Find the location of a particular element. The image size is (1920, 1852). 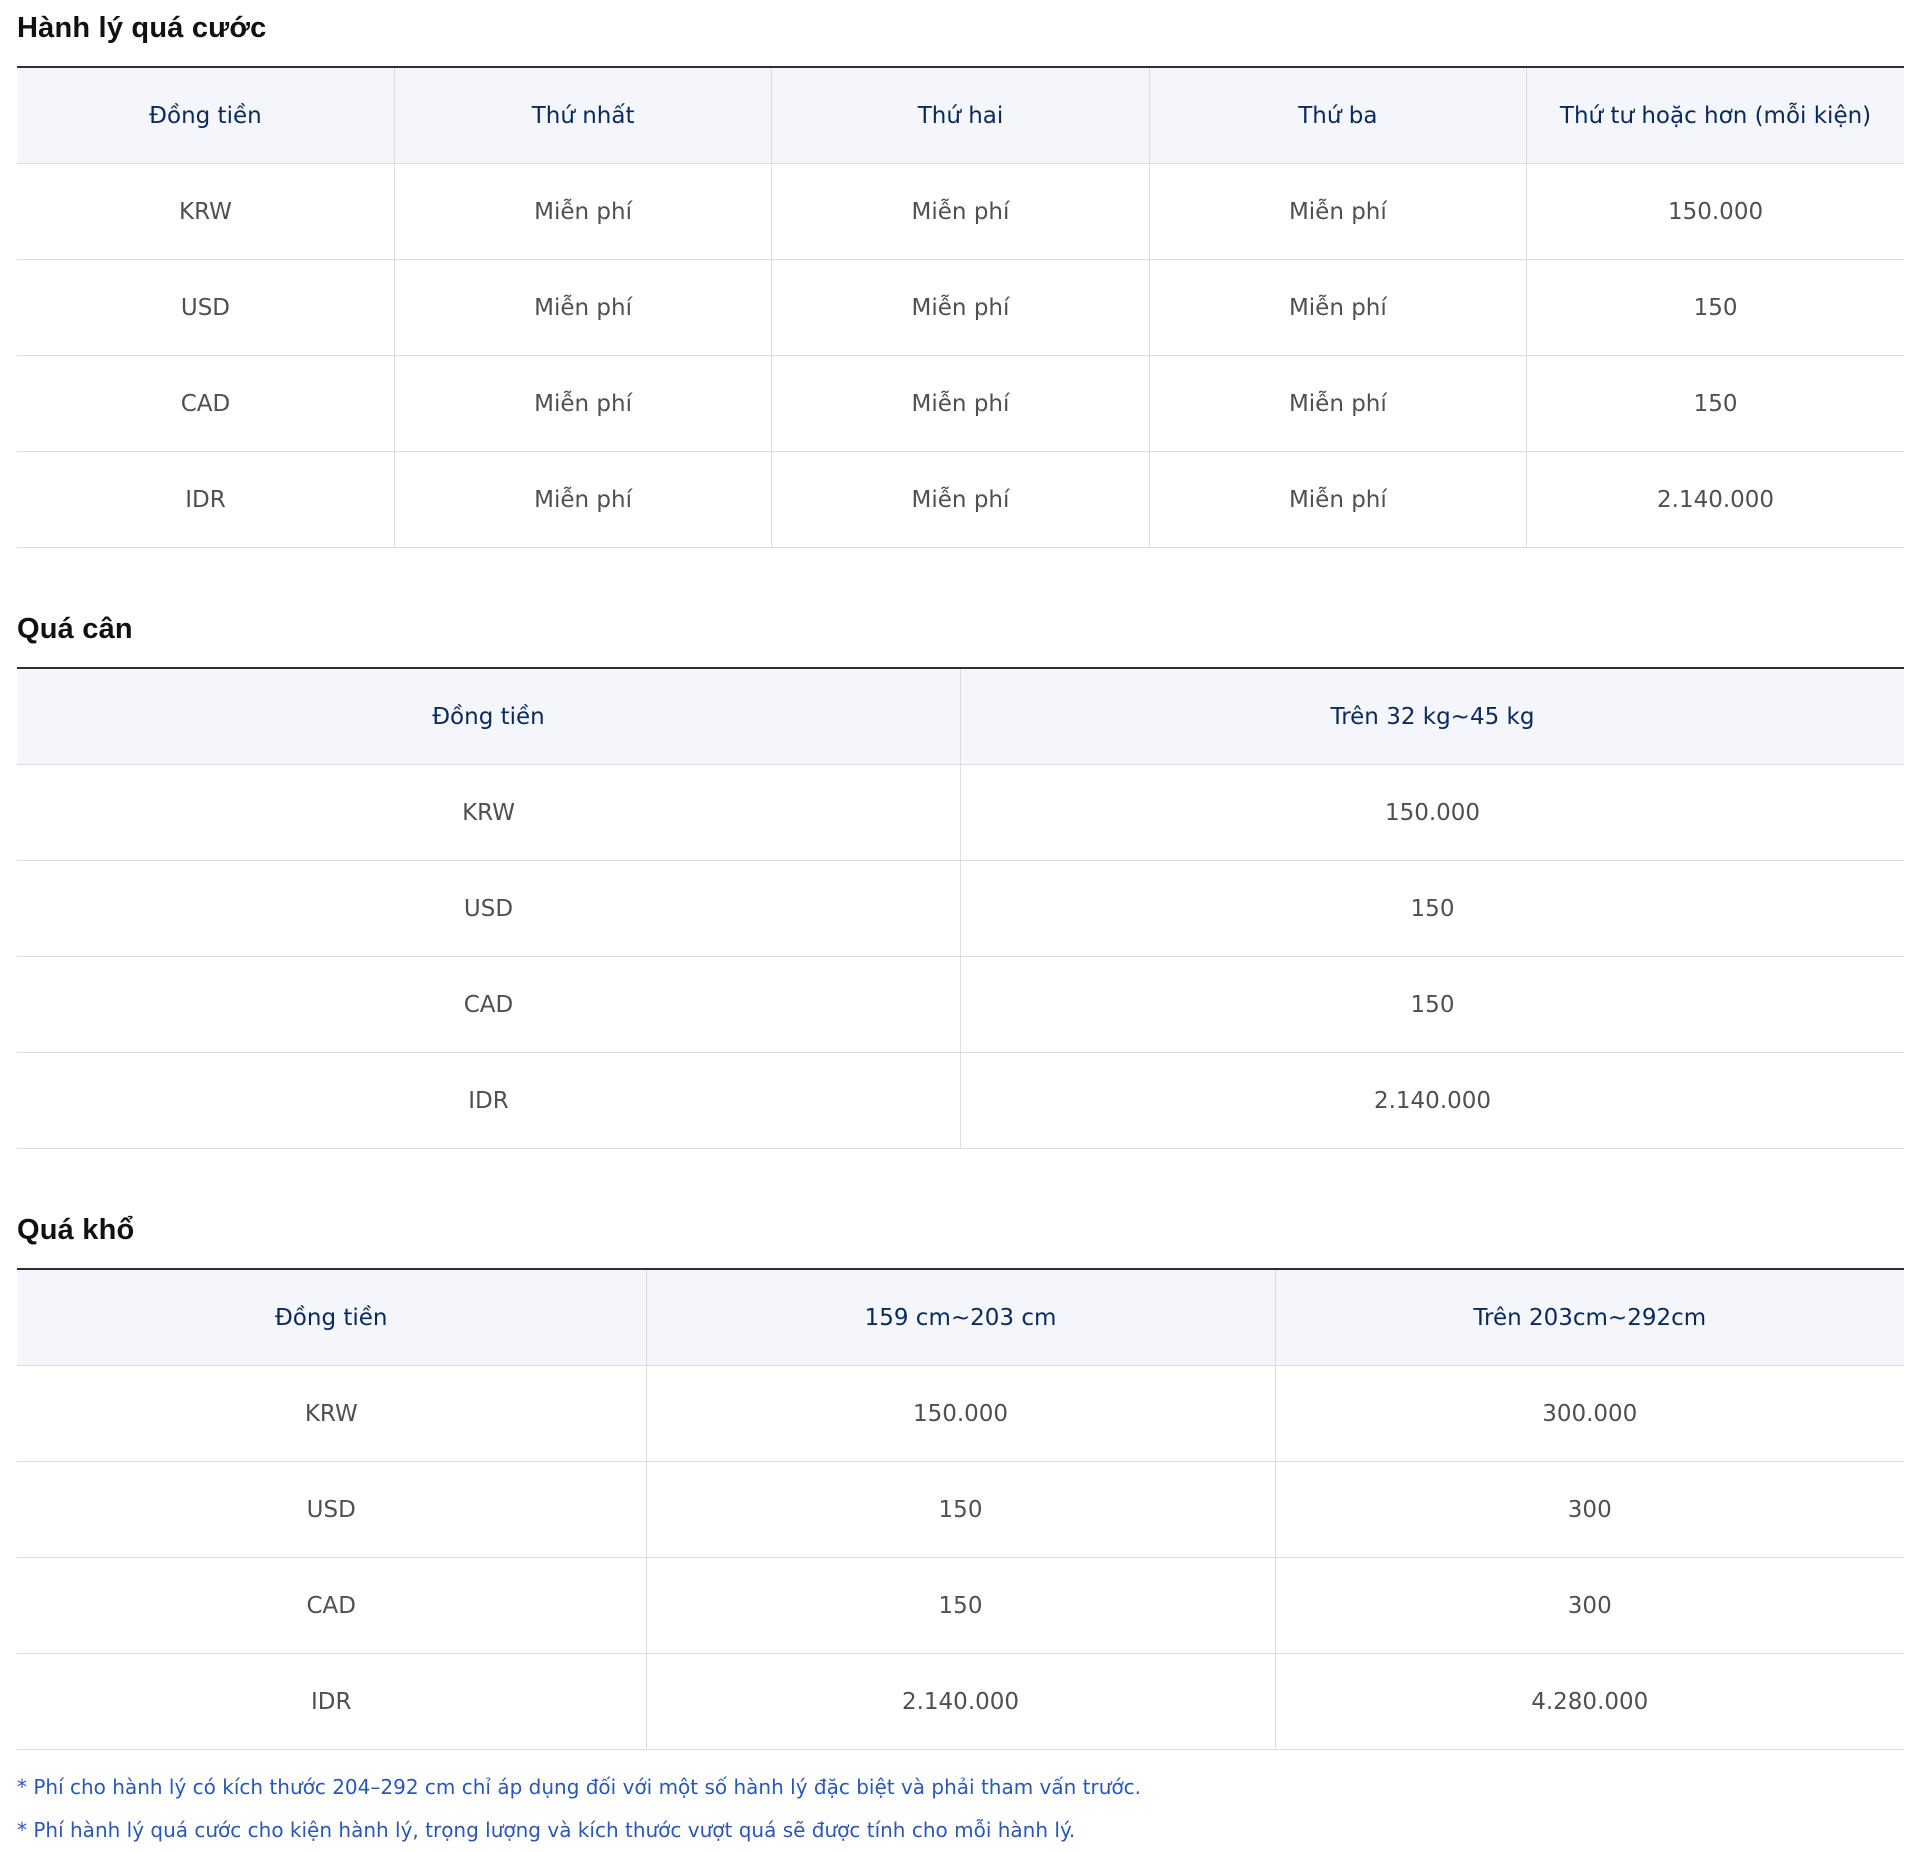

header-cell: Thứ ba is located at coordinates (1337, 115).